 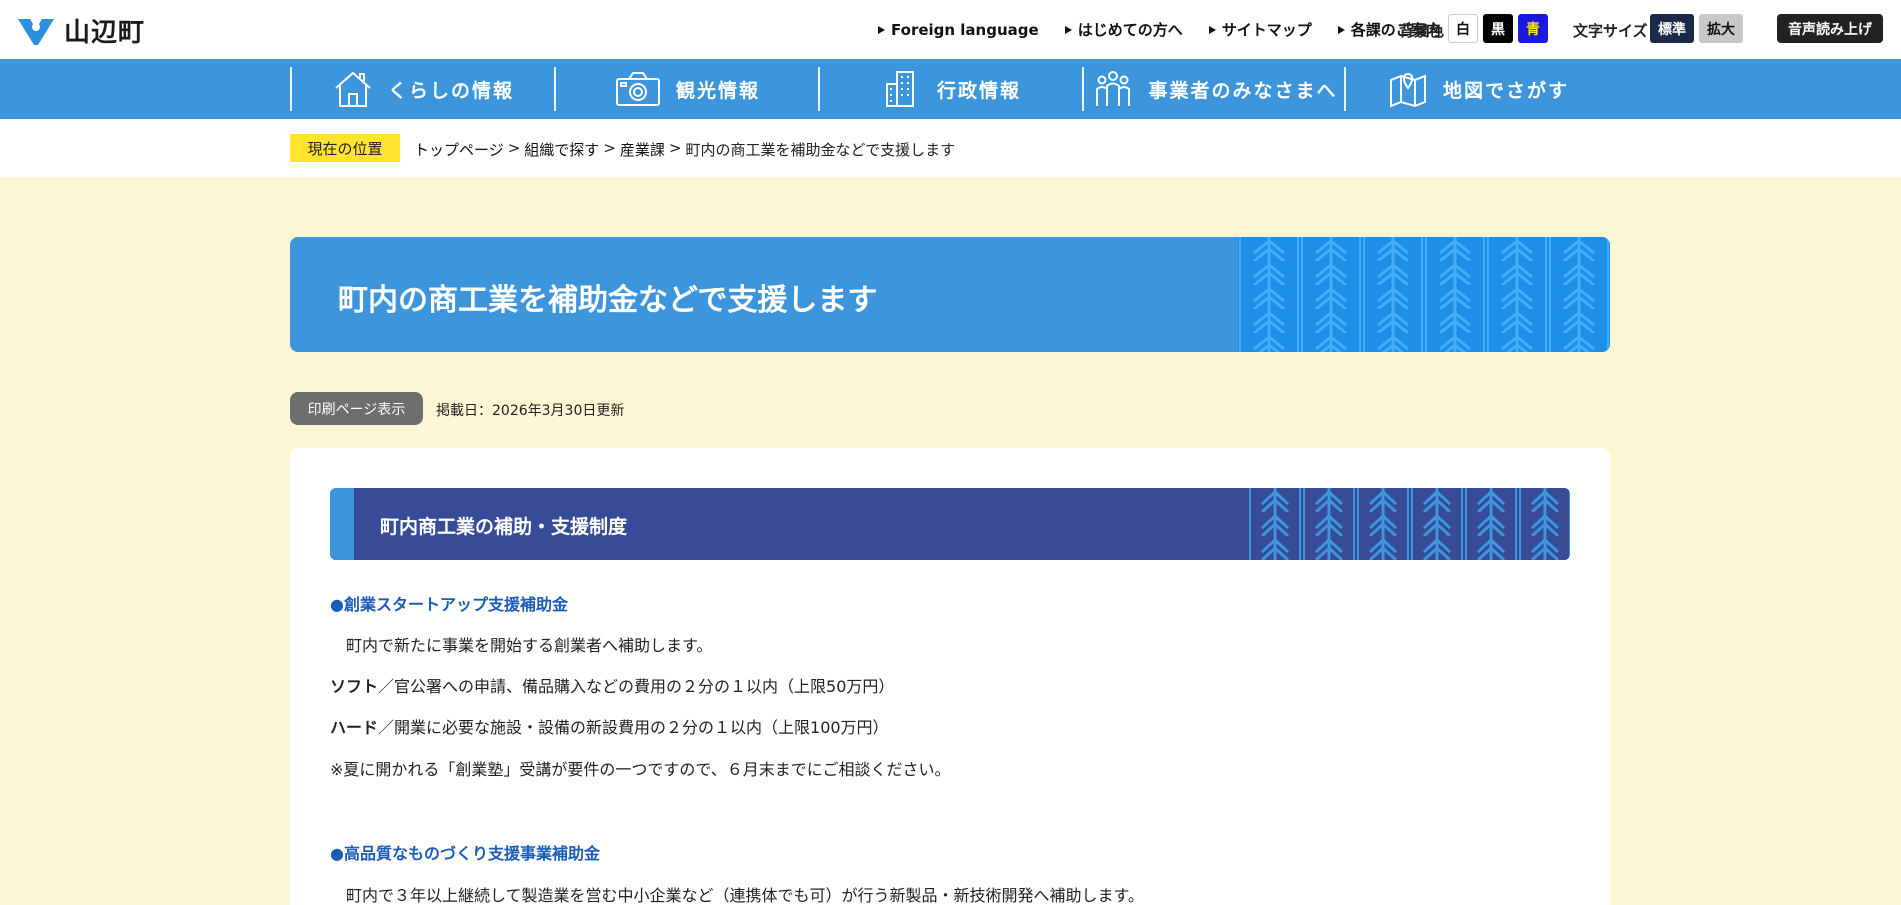 What do you see at coordinates (642, 149) in the screenshot?
I see `breadcrumb-industry-dept: 産業課` at bounding box center [642, 149].